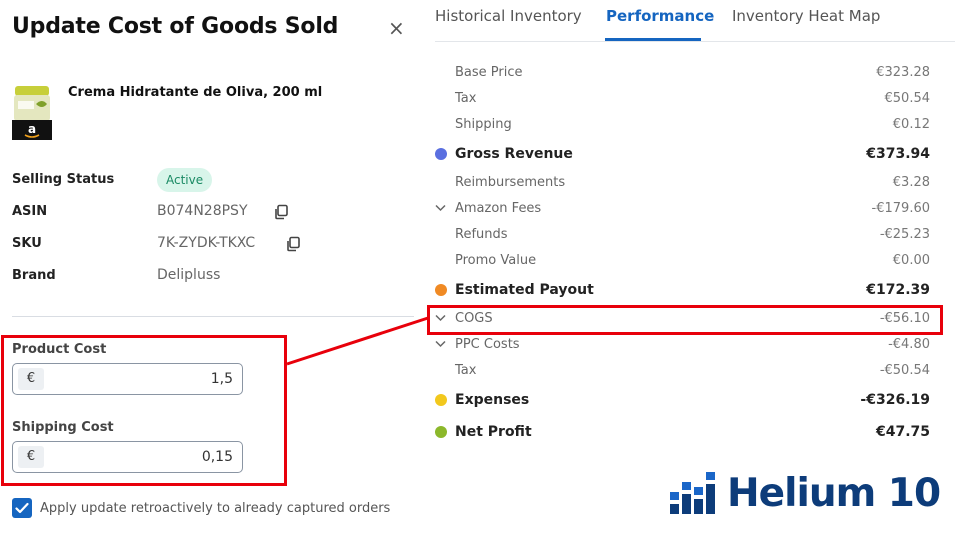 The width and height of the screenshot is (960, 538). I want to click on retroactive-checkbox, so click(22, 508).